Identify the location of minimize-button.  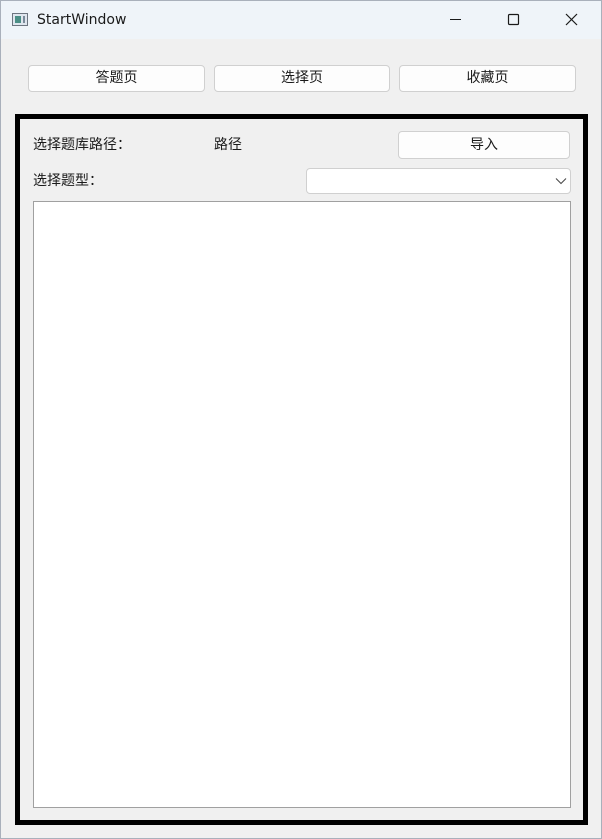
(455, 20).